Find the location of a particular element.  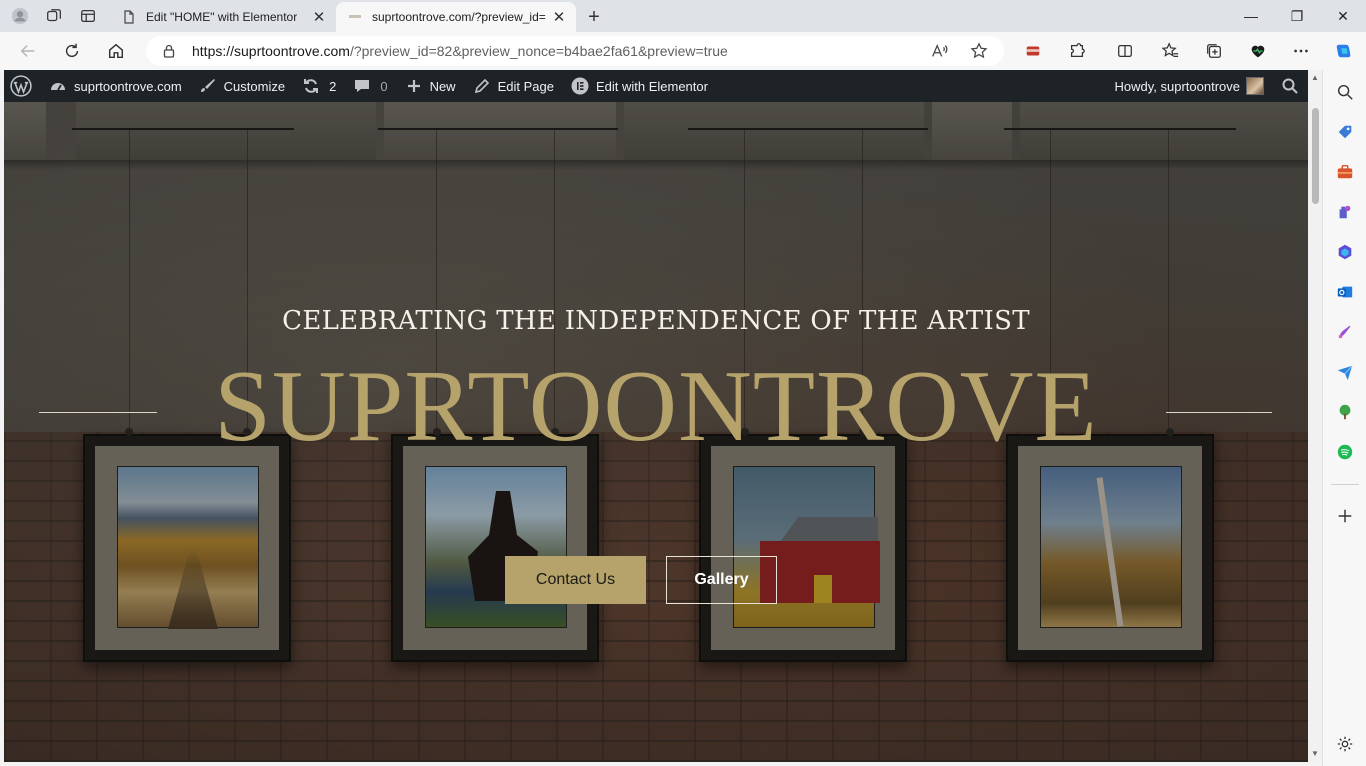

admin-search-icon is located at coordinates (1290, 86).